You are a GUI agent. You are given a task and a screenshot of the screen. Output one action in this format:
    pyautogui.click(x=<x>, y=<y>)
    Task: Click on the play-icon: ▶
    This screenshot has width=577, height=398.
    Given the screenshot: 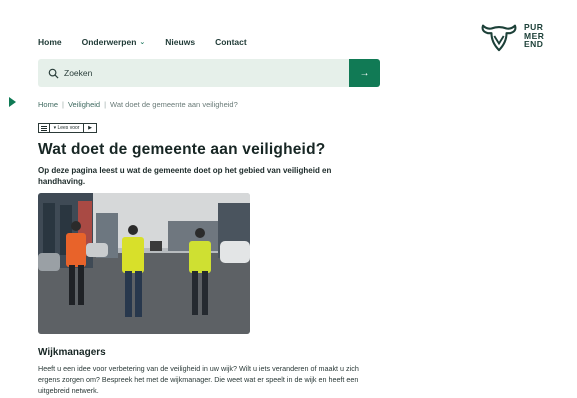 What is the action you would take?
    pyautogui.click(x=89, y=128)
    